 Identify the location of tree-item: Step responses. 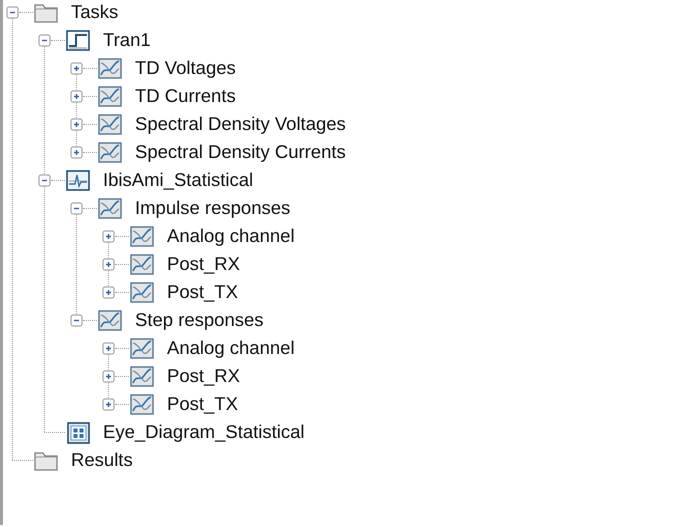
(199, 320).